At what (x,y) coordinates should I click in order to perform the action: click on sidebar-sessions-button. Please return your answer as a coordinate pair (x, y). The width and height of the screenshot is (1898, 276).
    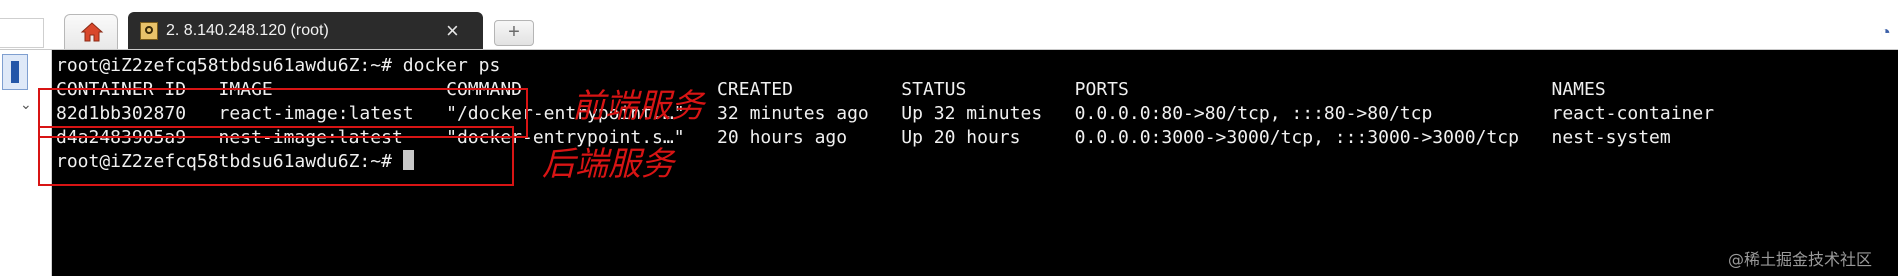
    Looking at the image, I should click on (15, 72).